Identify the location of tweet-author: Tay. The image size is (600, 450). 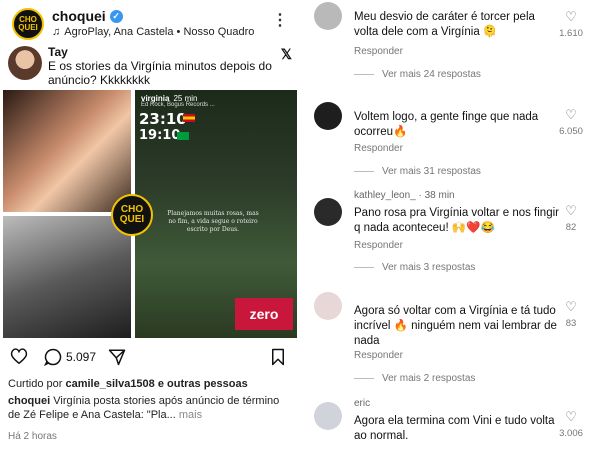
(58, 52).